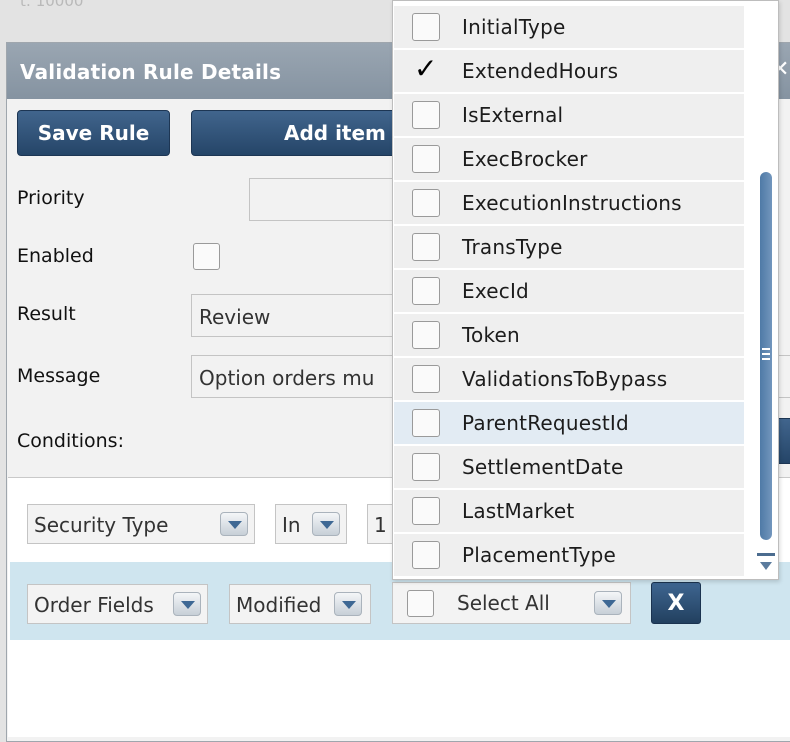 Image resolution: width=790 pixels, height=742 pixels. Describe the element at coordinates (206, 256) in the screenshot. I see `enabled-checkbox` at that location.